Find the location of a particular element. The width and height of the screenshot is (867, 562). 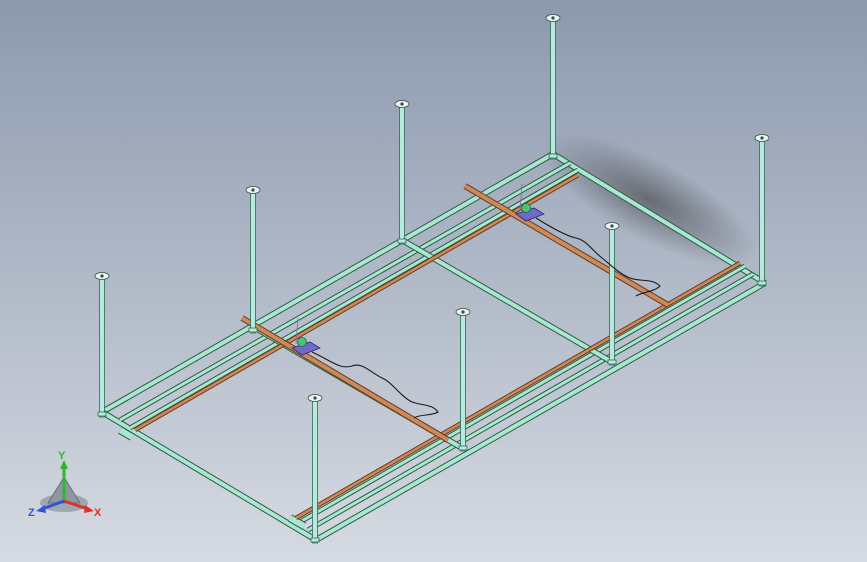

y-axis-label: Y is located at coordinates (62, 456).